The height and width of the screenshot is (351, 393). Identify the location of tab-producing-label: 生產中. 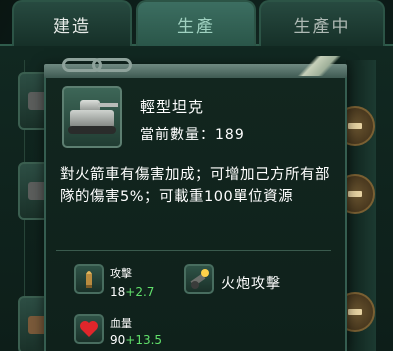
(322, 26).